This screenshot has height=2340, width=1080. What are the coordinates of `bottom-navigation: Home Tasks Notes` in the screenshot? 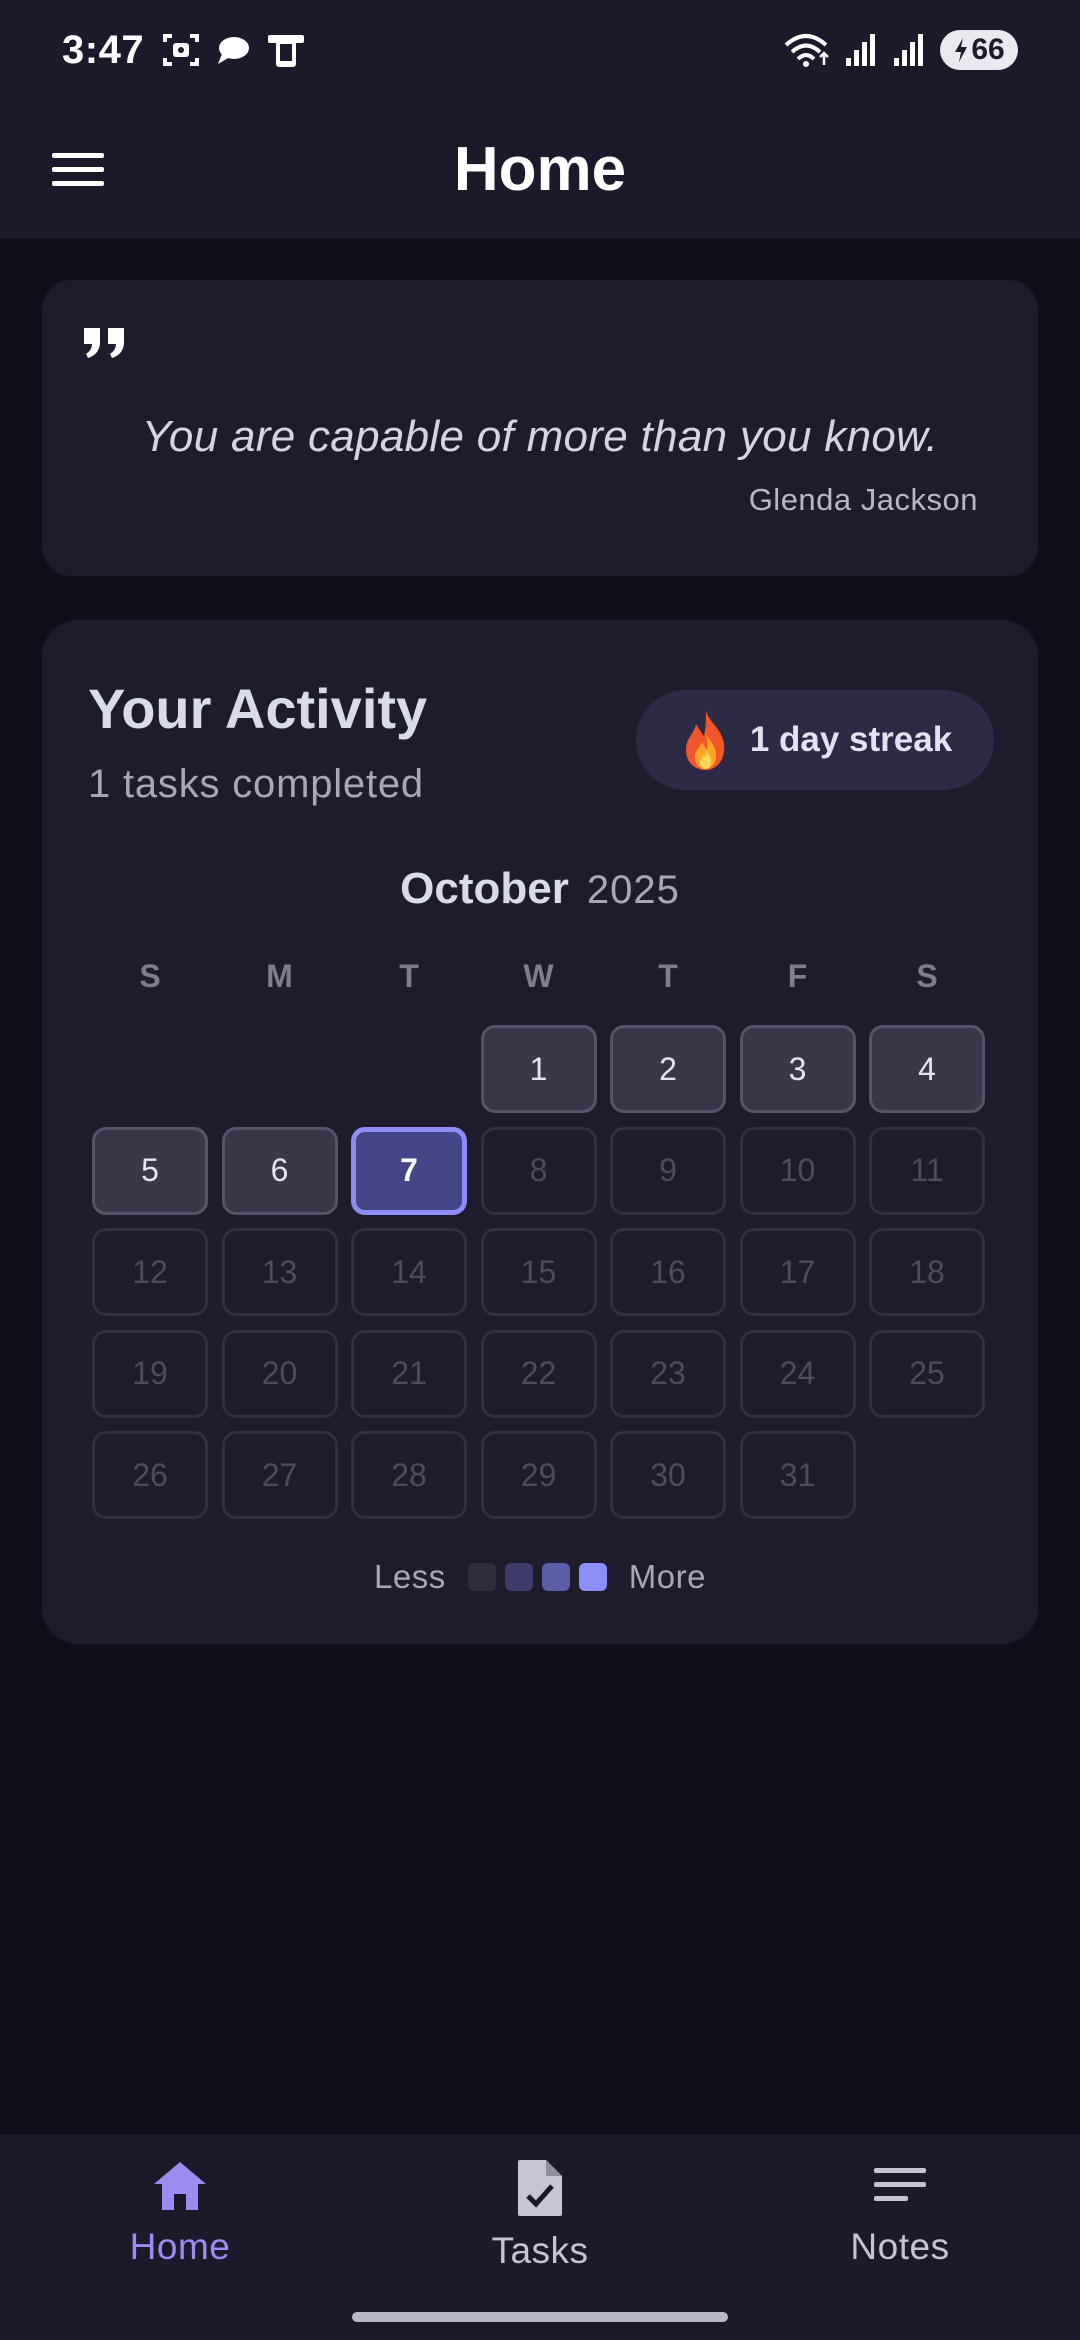 It's located at (540, 2237).